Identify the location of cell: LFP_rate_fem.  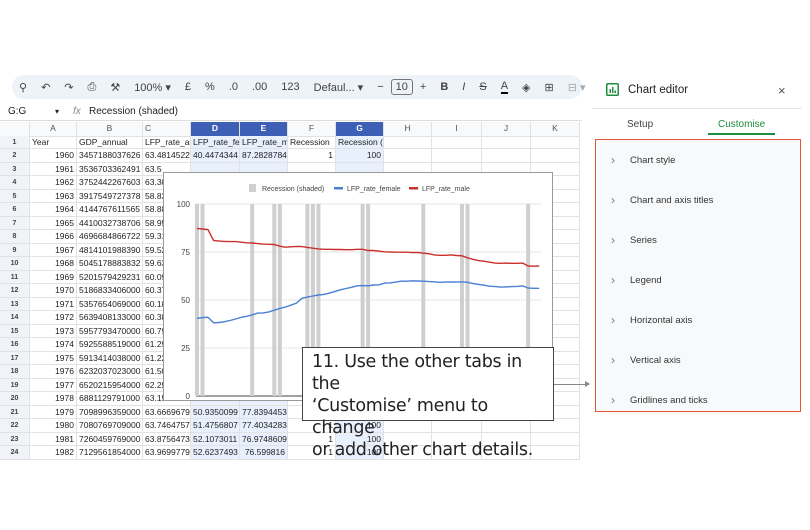
(215, 142).